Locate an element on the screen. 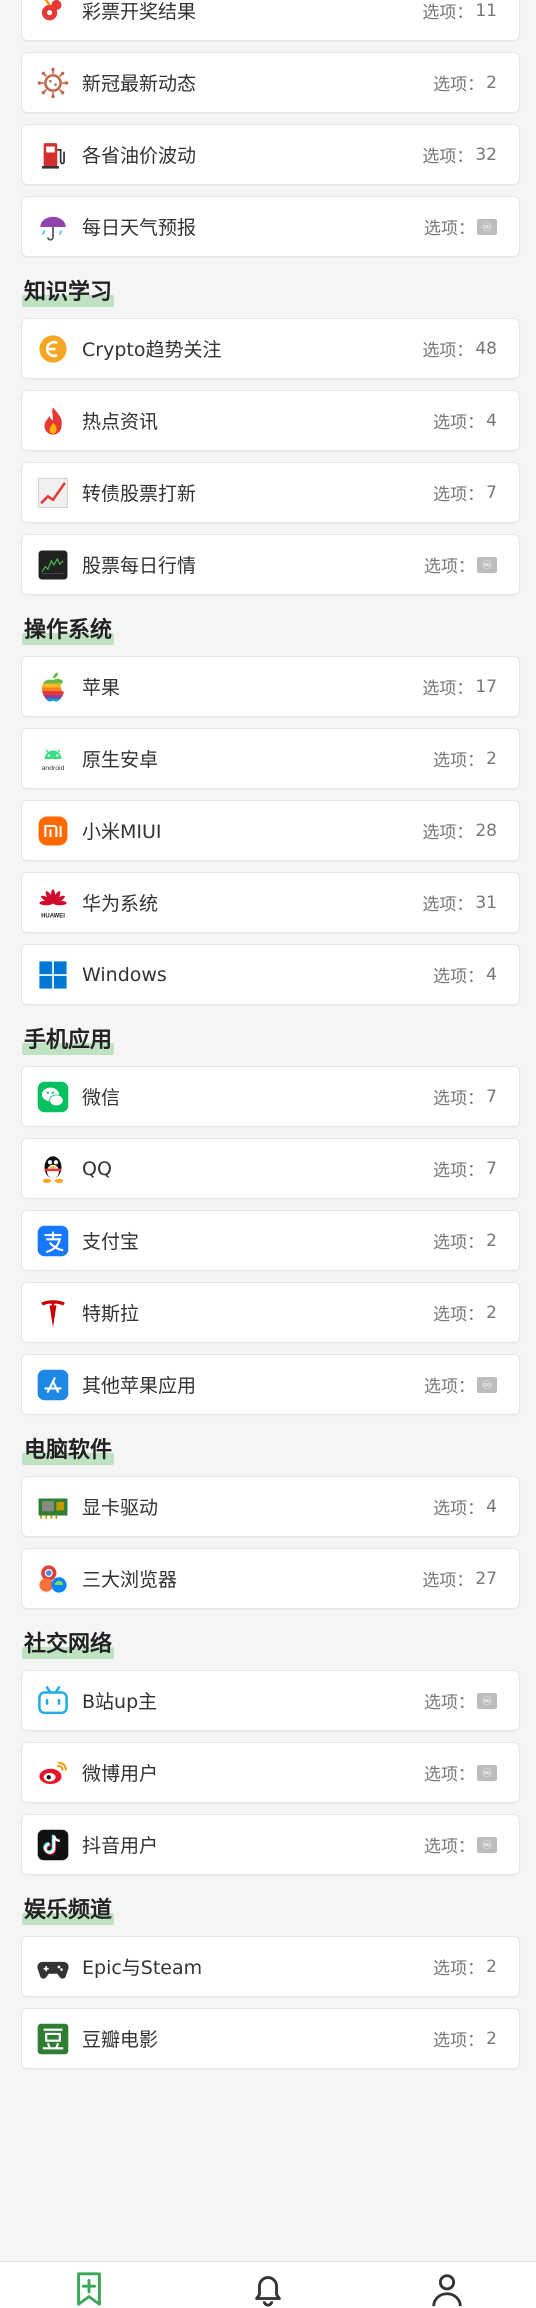  section-title: 娱乐频道 is located at coordinates (68, 1911).